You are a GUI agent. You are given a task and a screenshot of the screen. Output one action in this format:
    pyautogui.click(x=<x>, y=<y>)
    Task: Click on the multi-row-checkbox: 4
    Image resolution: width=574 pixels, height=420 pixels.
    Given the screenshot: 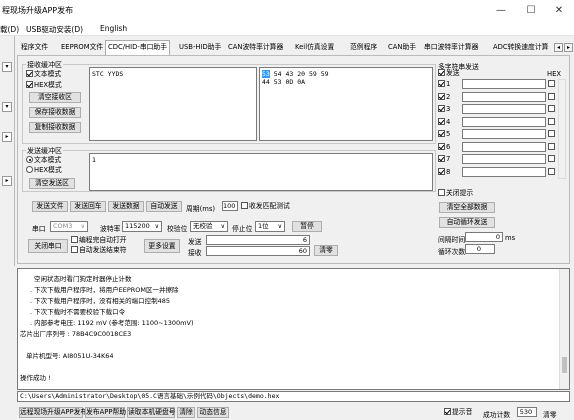 What is the action you would take?
    pyautogui.click(x=444, y=122)
    